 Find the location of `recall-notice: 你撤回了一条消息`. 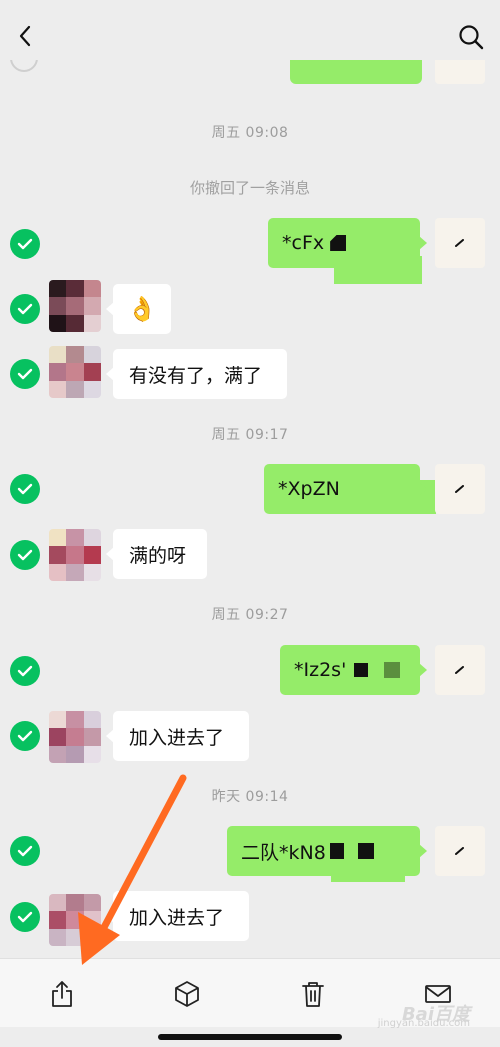

recall-notice: 你撤回了一条消息 is located at coordinates (249, 188).